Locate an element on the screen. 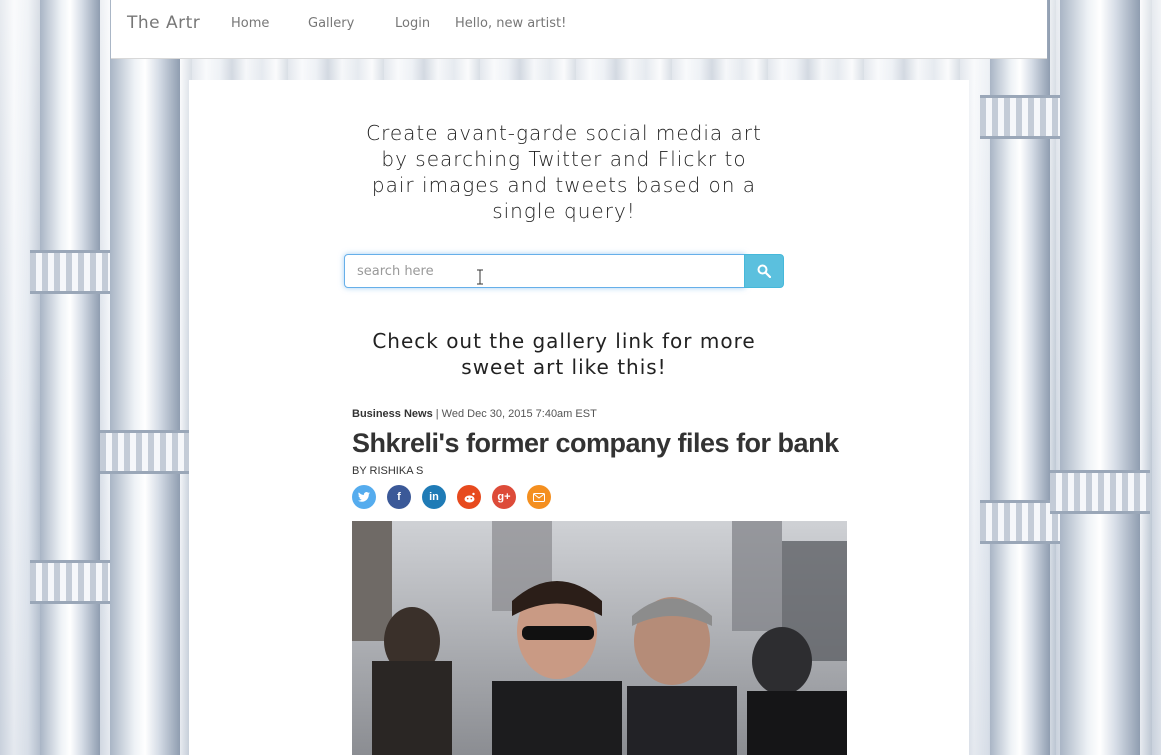 This screenshot has width=1161, height=755. google-plus-icon: g+ is located at coordinates (504, 497).